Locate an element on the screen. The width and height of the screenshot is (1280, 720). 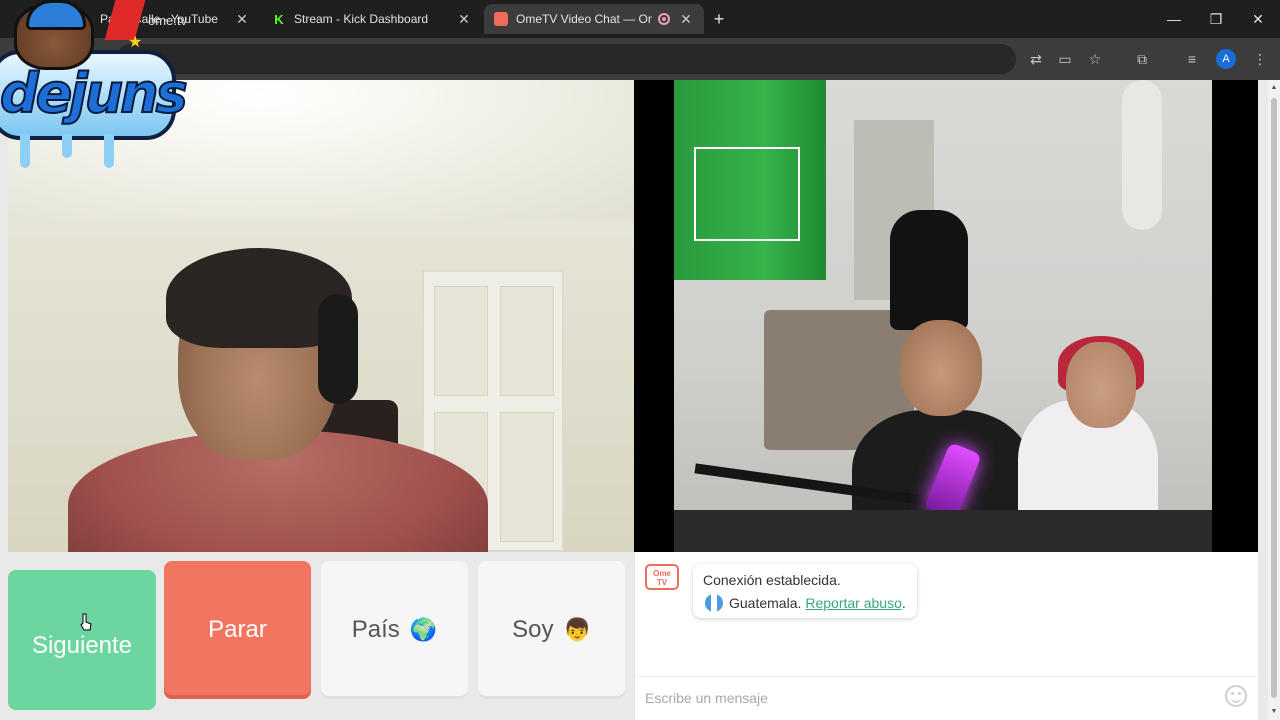
green-screen is located at coordinates (750, 180).